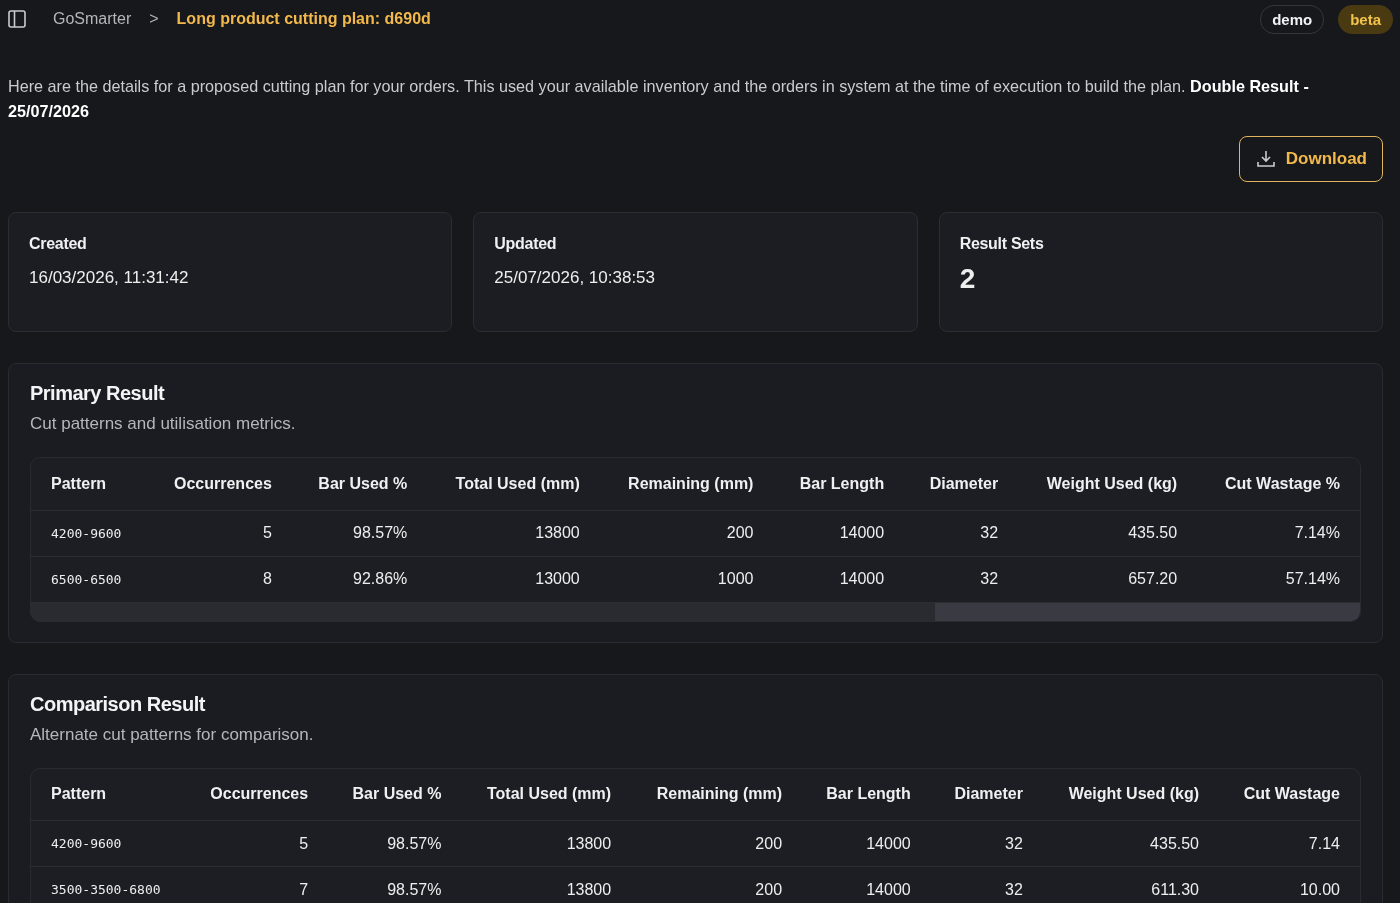 The height and width of the screenshot is (903, 1400). I want to click on stat-label: Result Sets, so click(1002, 244).